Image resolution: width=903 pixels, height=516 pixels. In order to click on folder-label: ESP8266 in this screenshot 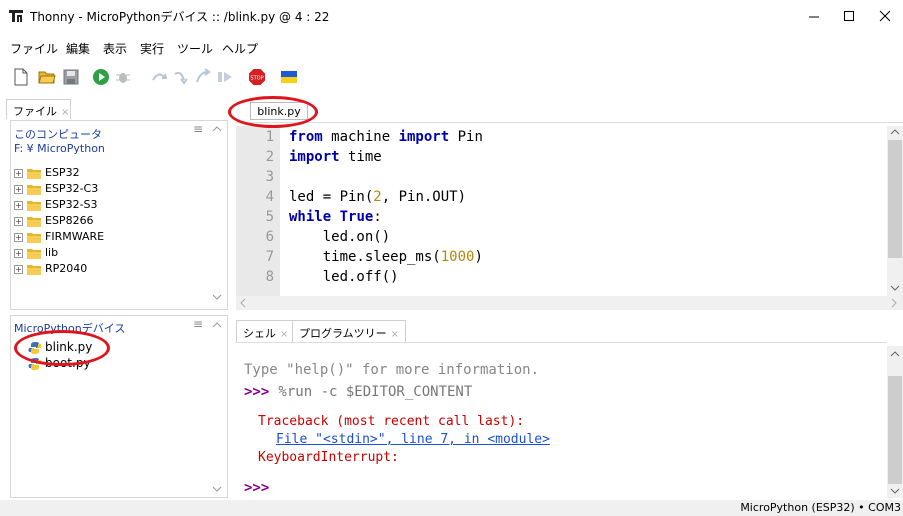, I will do `click(69, 220)`.